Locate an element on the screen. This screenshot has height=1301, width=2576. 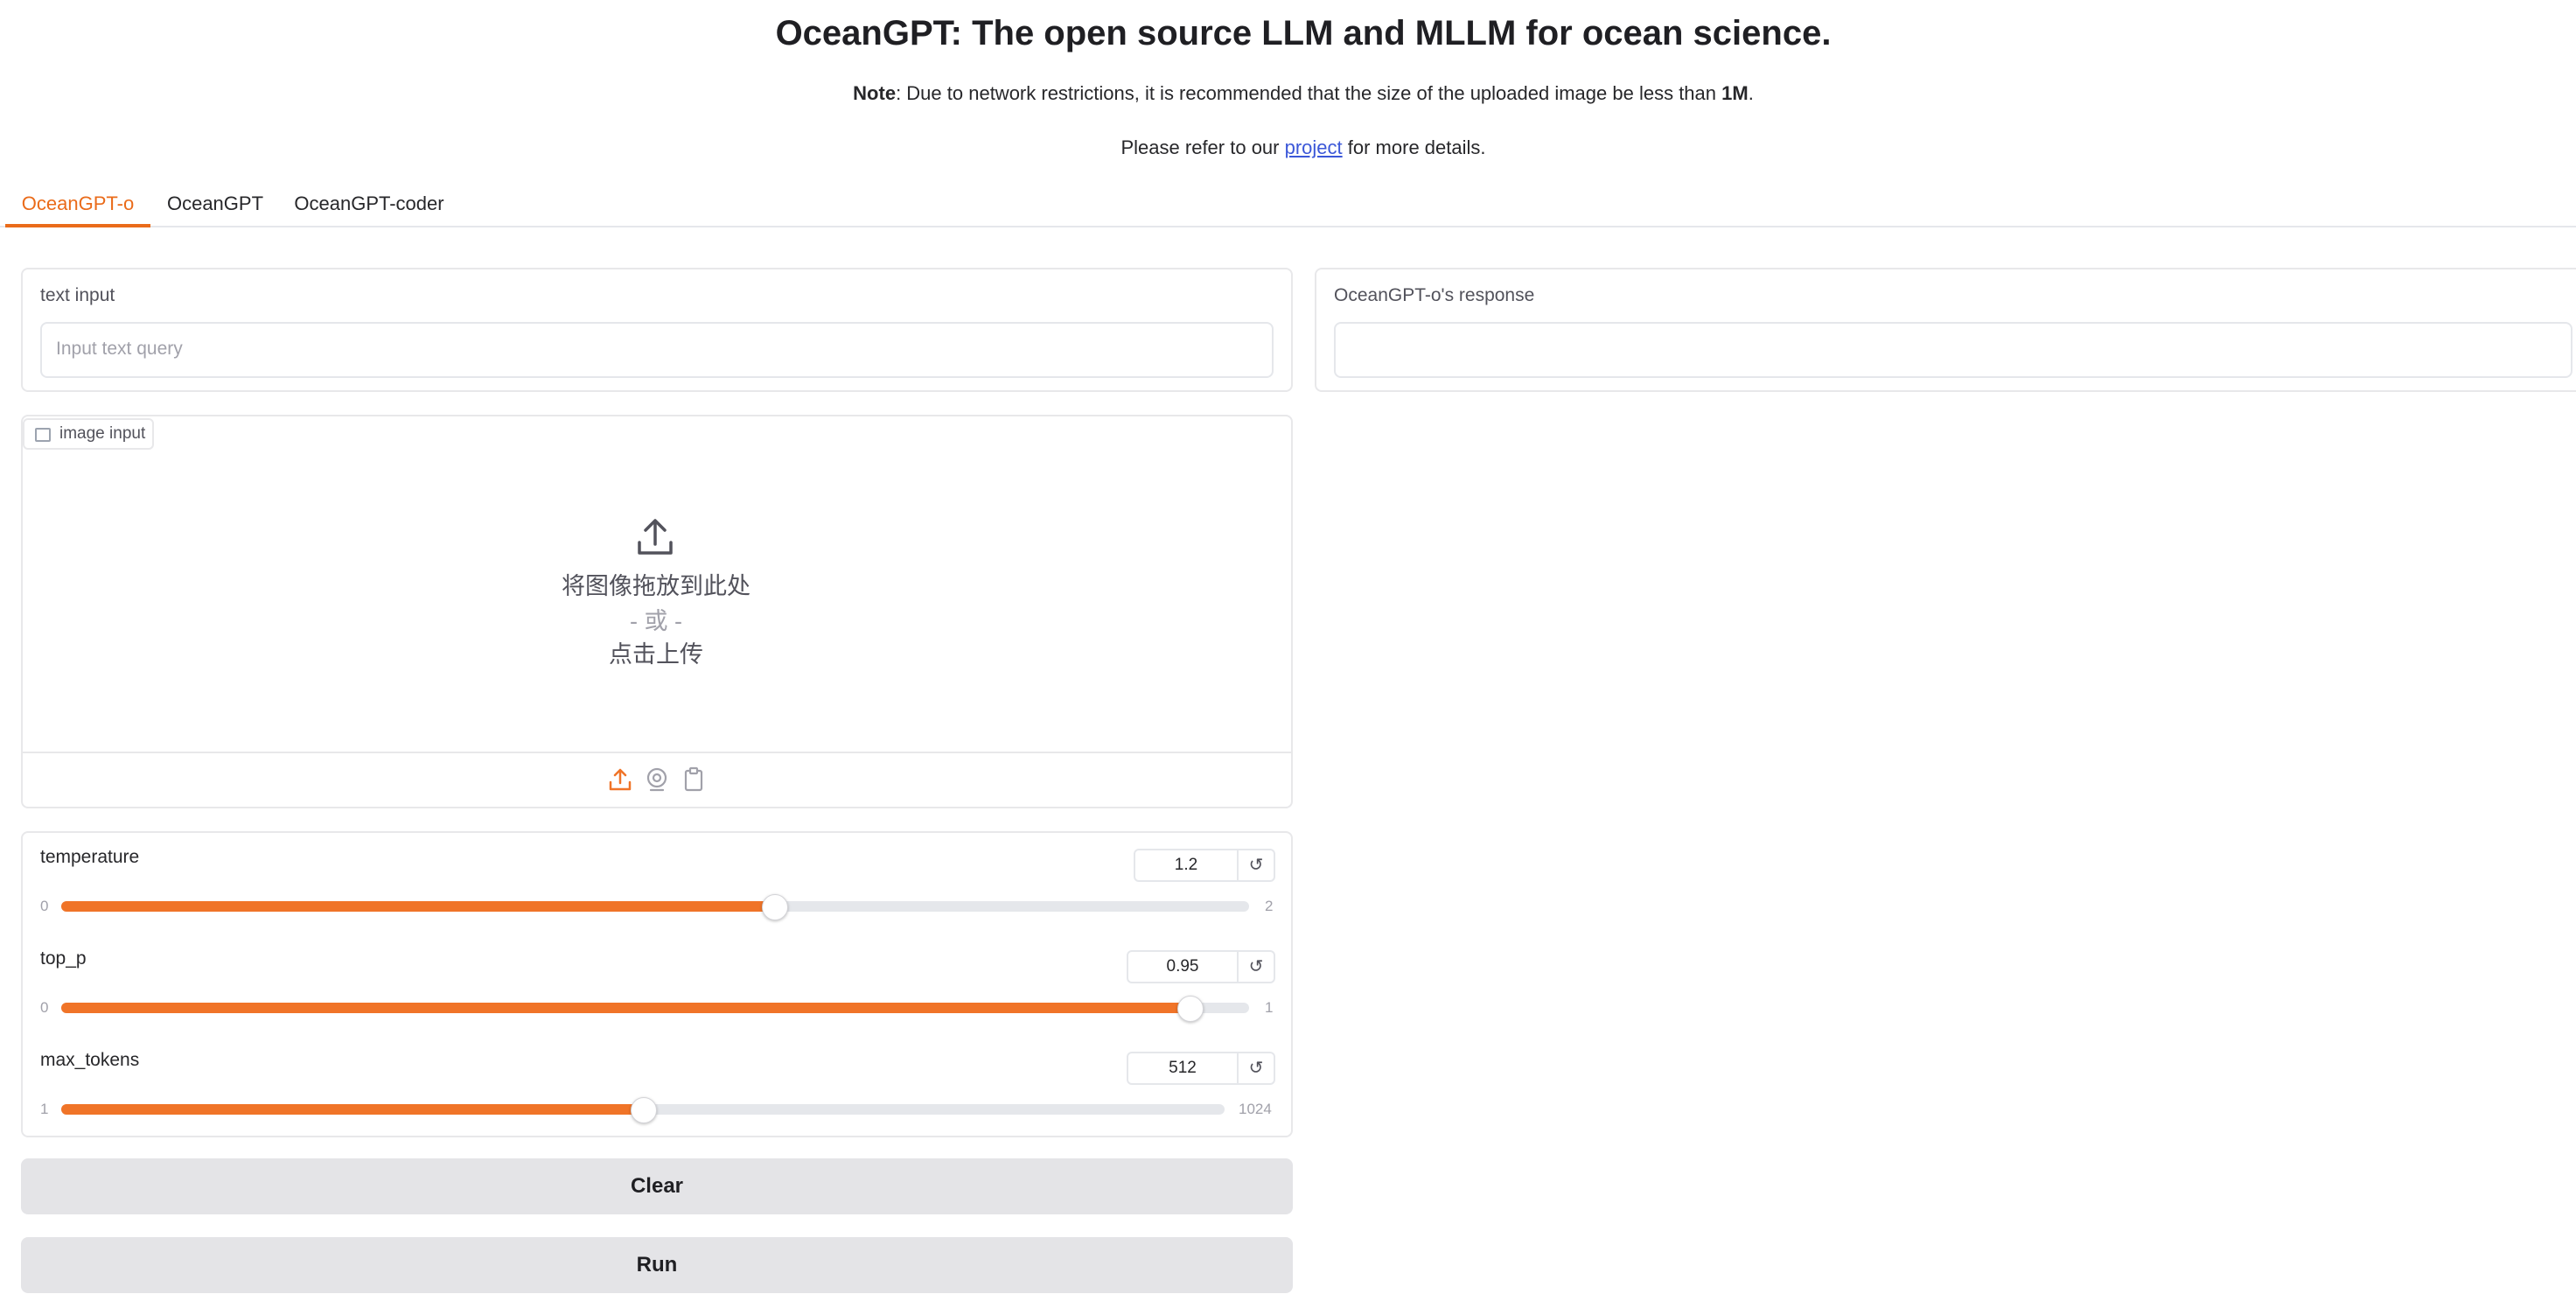
image-input-label-text: image input is located at coordinates (102, 433).